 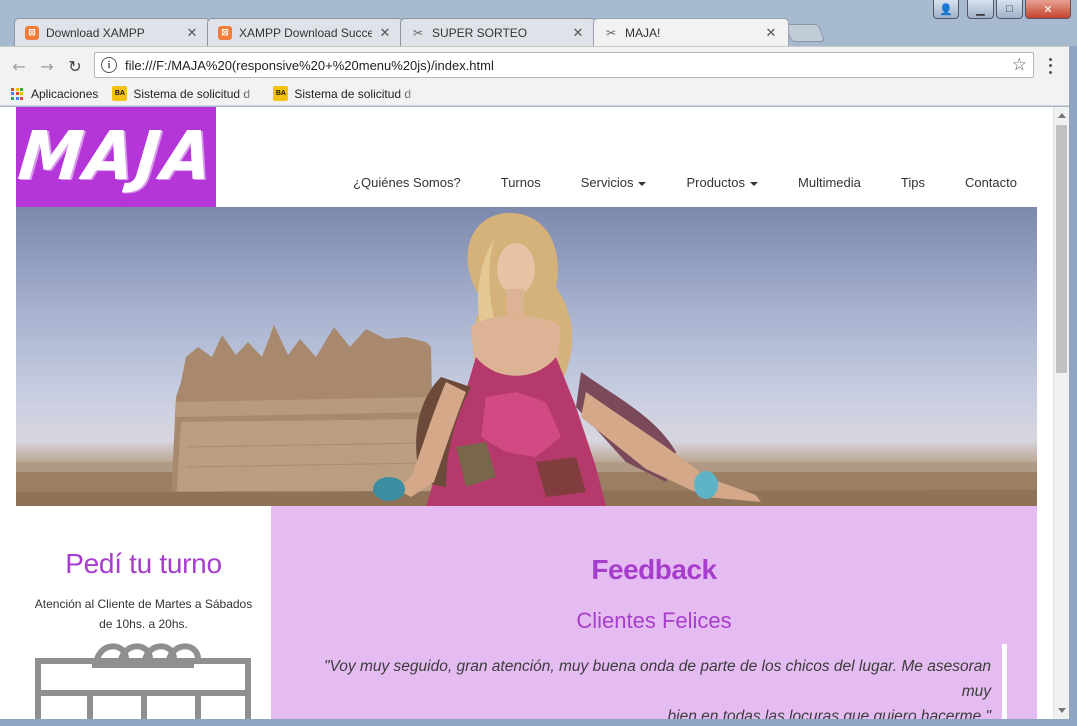 What do you see at coordinates (980, 9) in the screenshot?
I see `minimize-button: ▁` at bounding box center [980, 9].